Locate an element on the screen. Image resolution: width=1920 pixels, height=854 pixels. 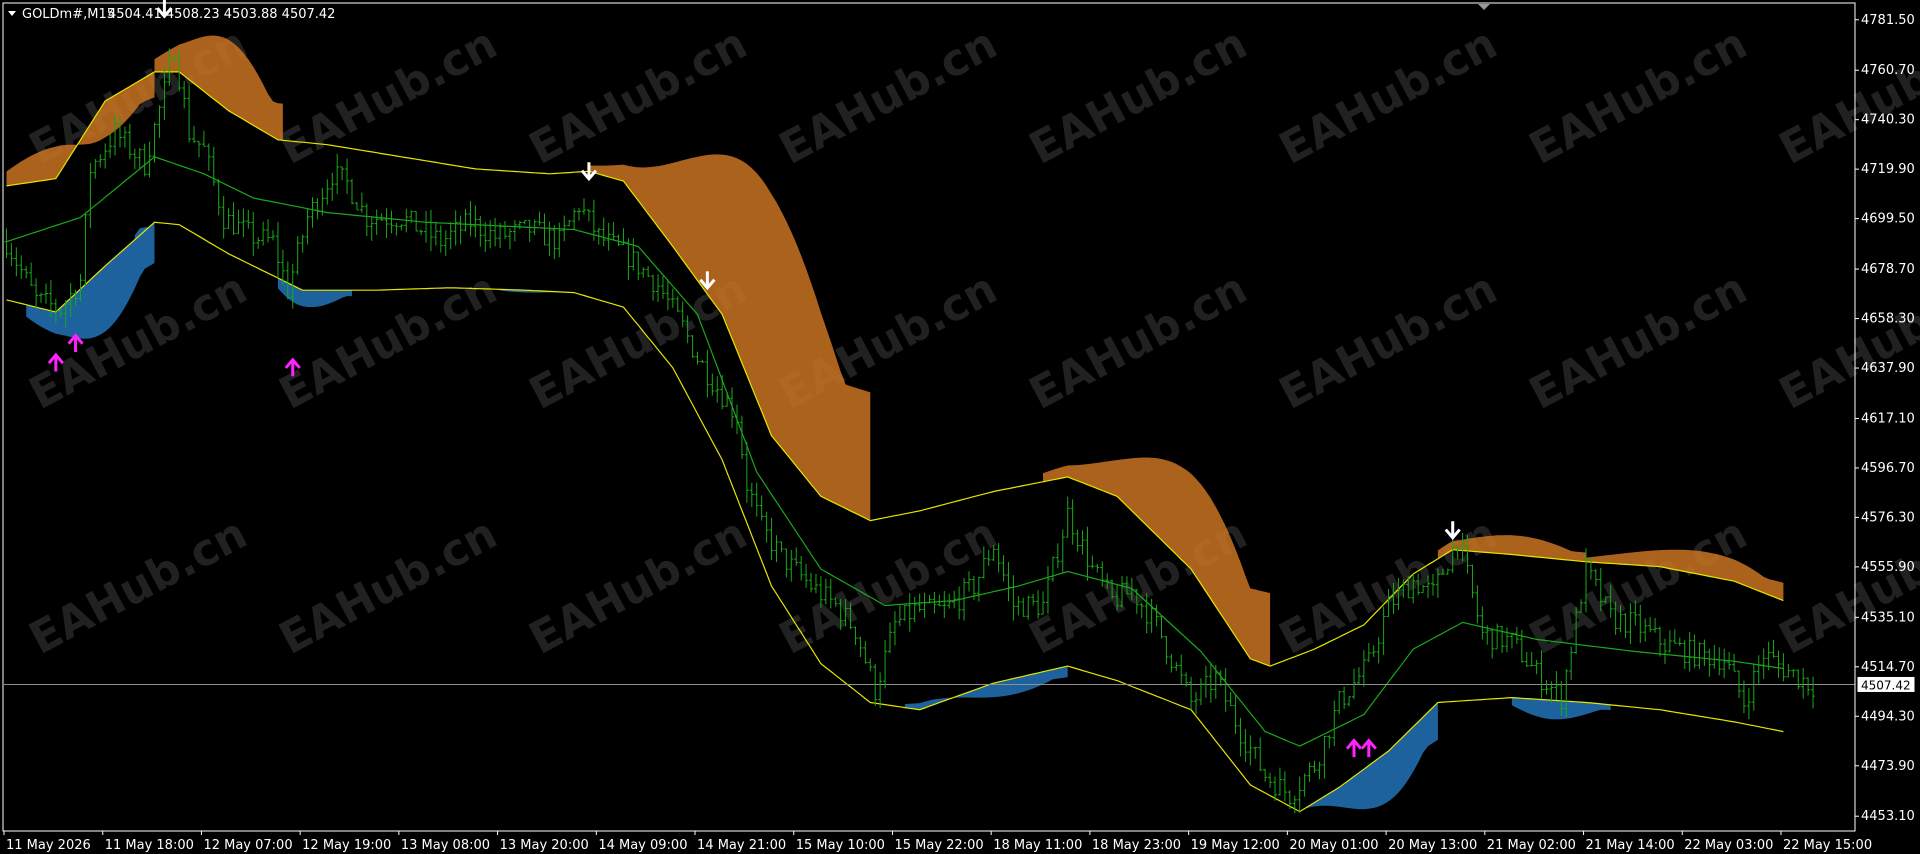
y-tick-label: 4555.90 is located at coordinates (1888, 567).